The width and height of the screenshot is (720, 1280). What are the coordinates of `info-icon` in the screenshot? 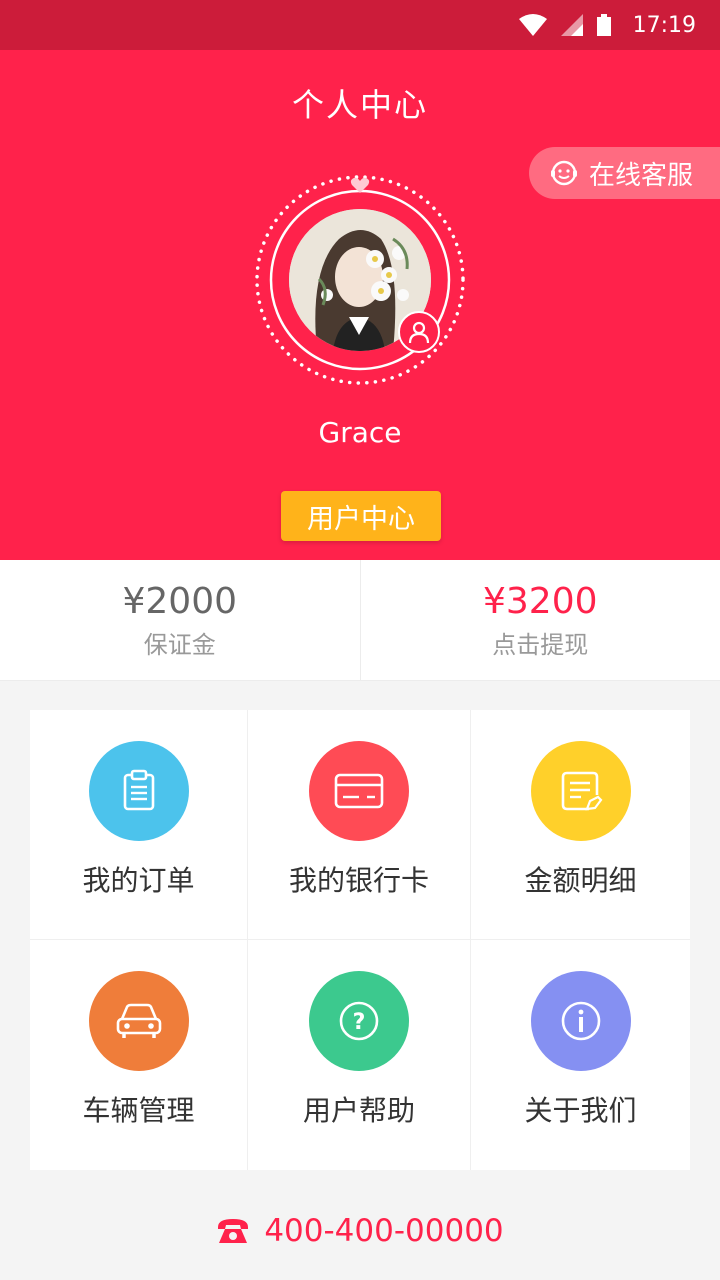 It's located at (580, 1021).